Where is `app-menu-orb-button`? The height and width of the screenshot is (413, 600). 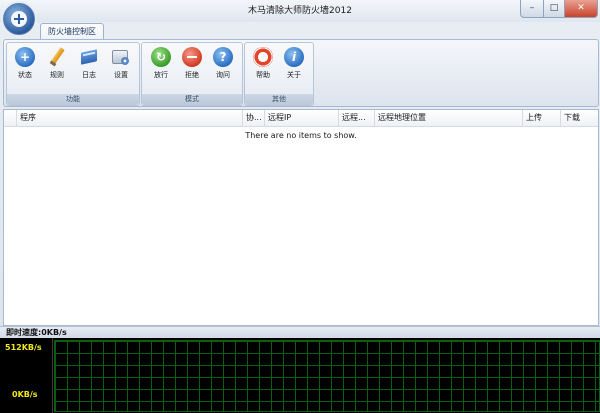 app-menu-orb-button is located at coordinates (19, 19).